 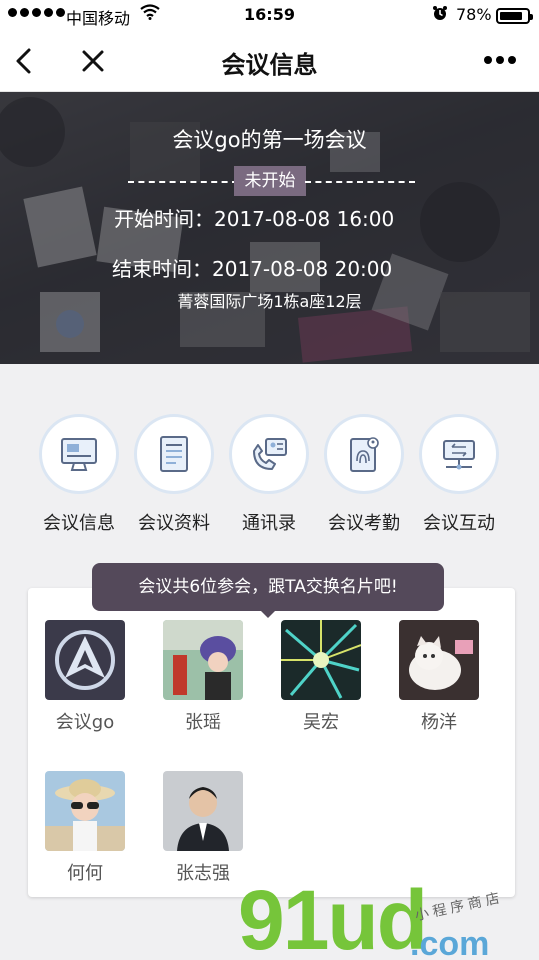 I want to click on menu-item-label: 会议资料, so click(x=174, y=523).